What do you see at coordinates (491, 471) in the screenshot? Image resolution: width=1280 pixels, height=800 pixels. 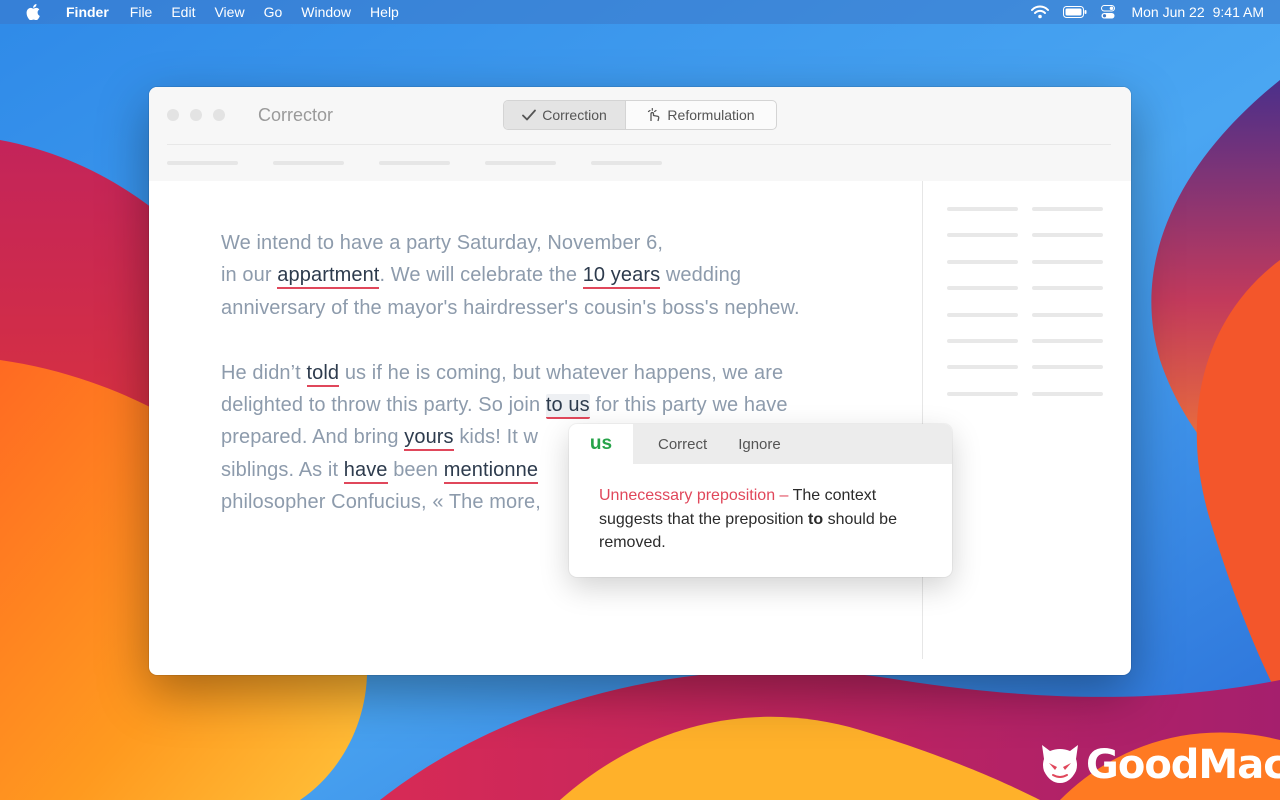 I see `flagged-word: mentionne` at bounding box center [491, 471].